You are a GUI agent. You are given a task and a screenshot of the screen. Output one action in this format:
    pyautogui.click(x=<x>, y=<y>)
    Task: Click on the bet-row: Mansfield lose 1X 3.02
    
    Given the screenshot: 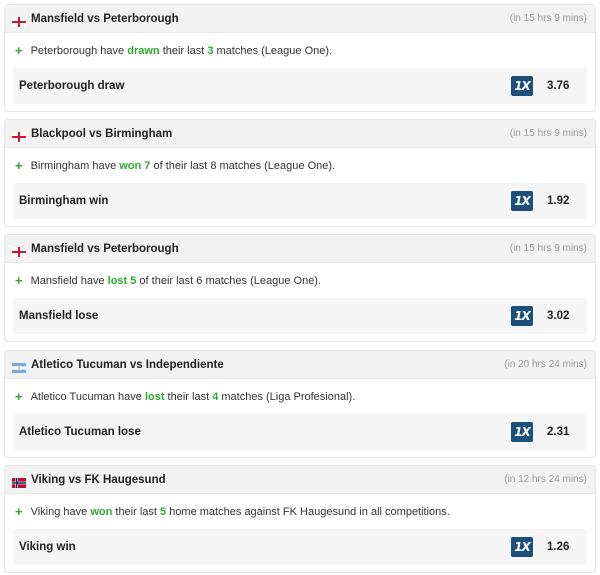 What is the action you would take?
    pyautogui.click(x=300, y=316)
    